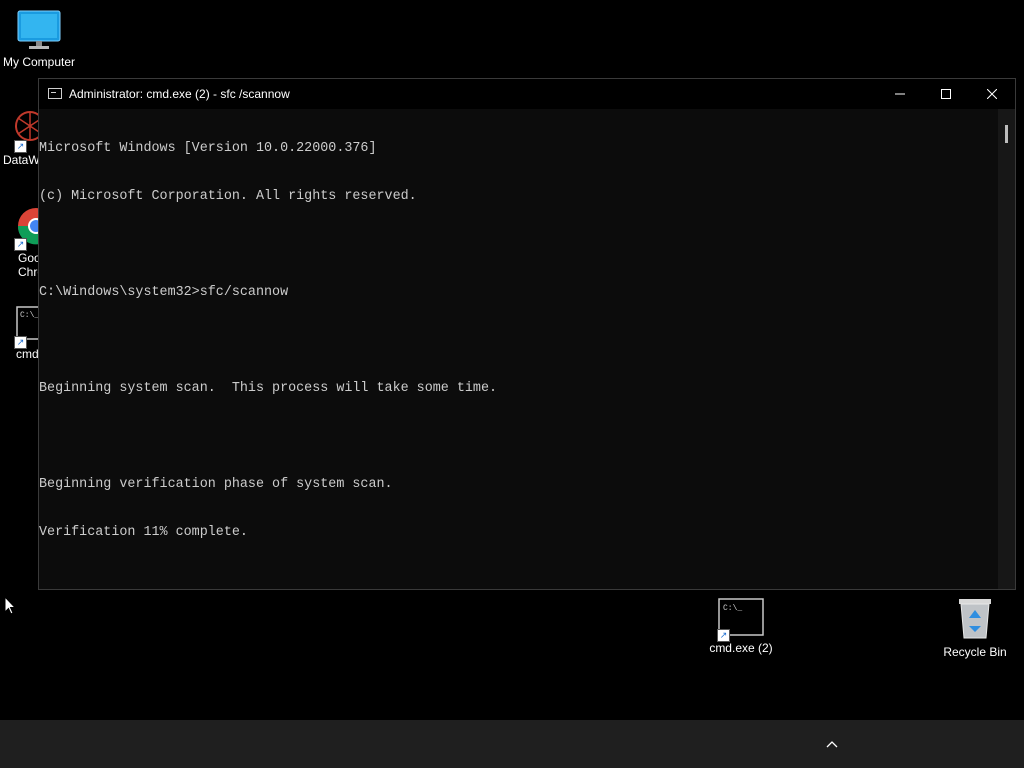  I want to click on console-line: Verification 11% complete., so click(143, 532).